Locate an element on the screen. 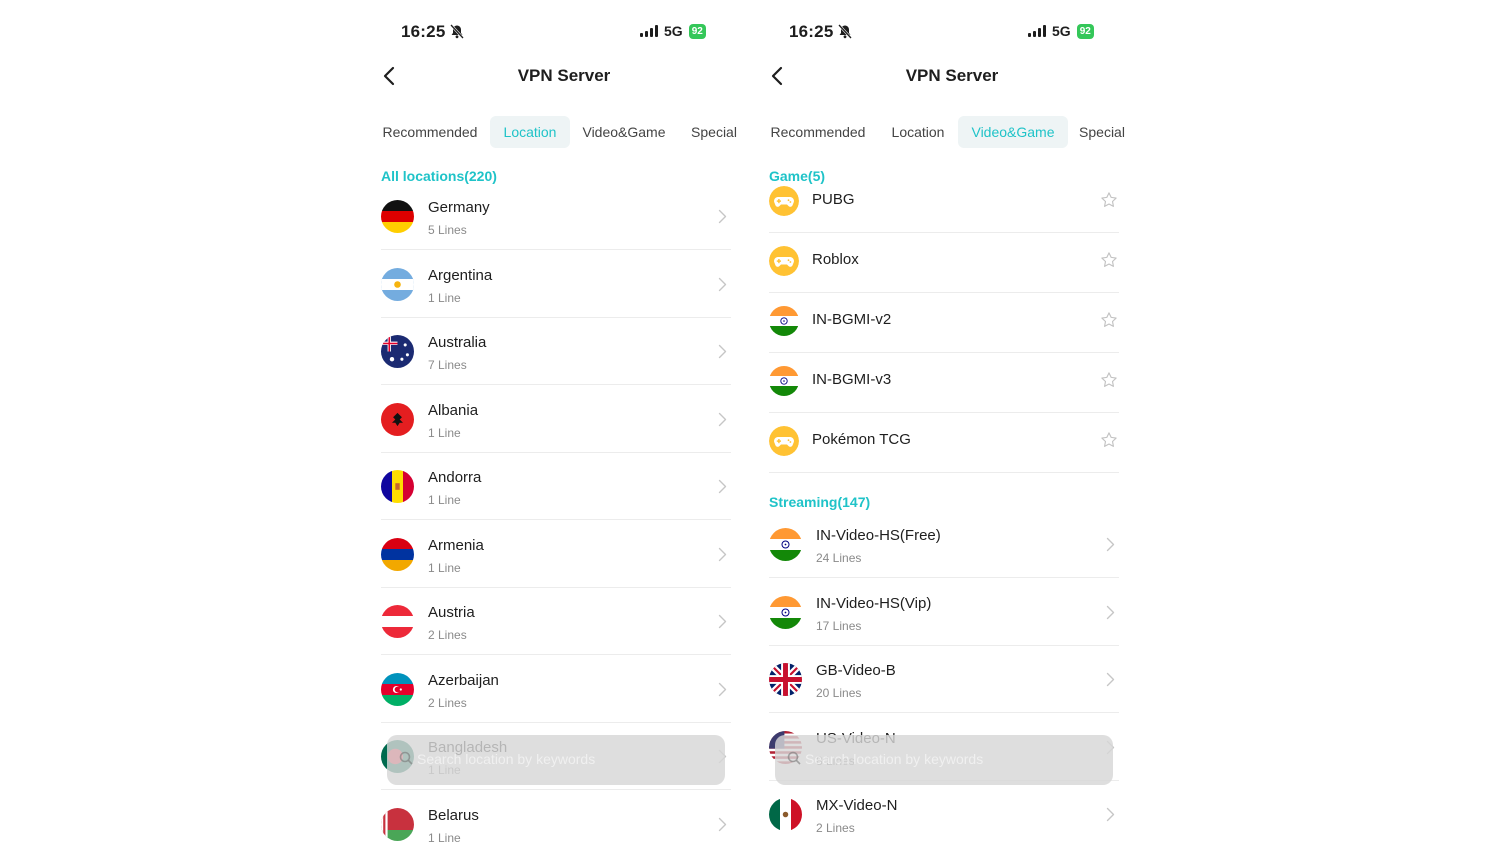 The image size is (1500, 843). austria-flag-icon is located at coordinates (397, 621).